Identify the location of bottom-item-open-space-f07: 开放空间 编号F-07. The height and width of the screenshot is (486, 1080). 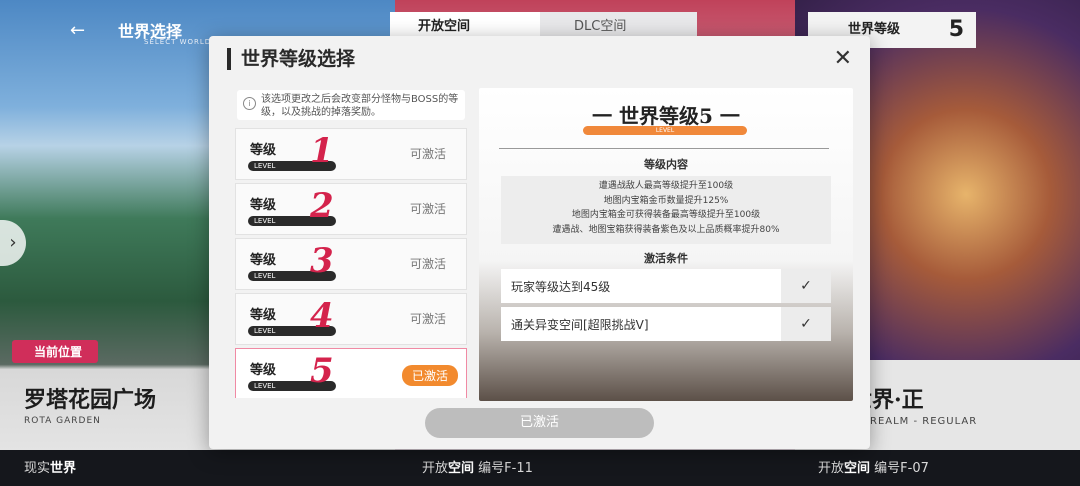
(873, 466).